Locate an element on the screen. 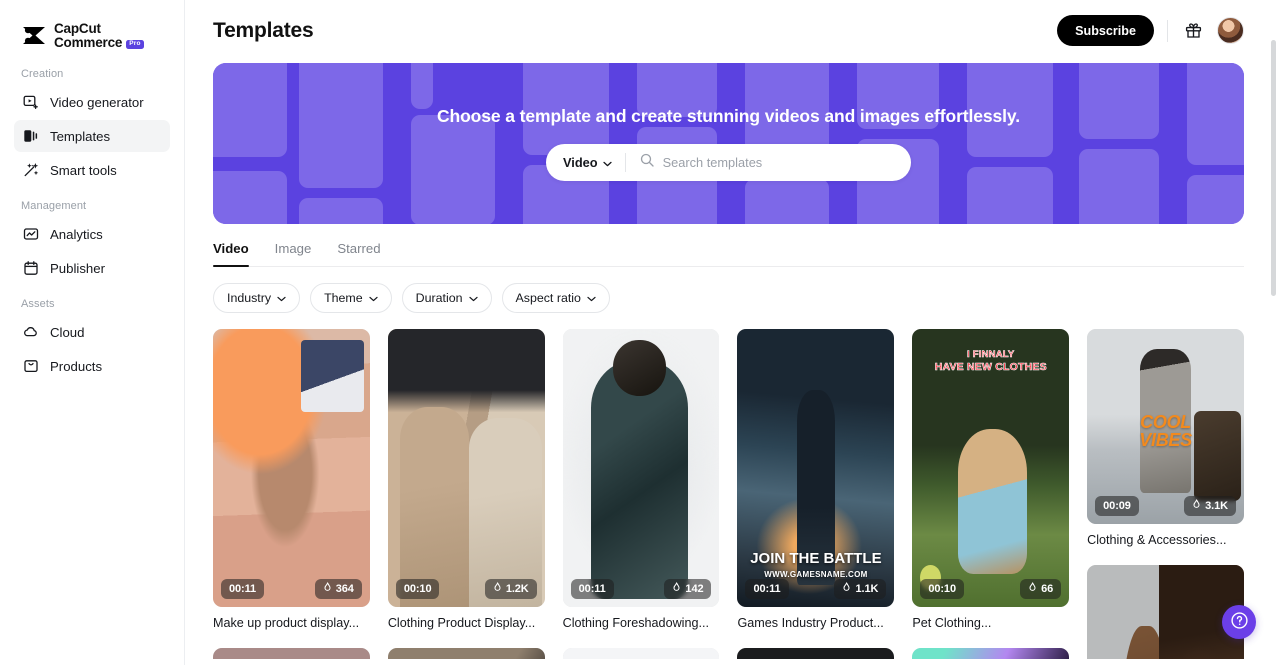  subscribe-button: Subscribe is located at coordinates (1105, 30).